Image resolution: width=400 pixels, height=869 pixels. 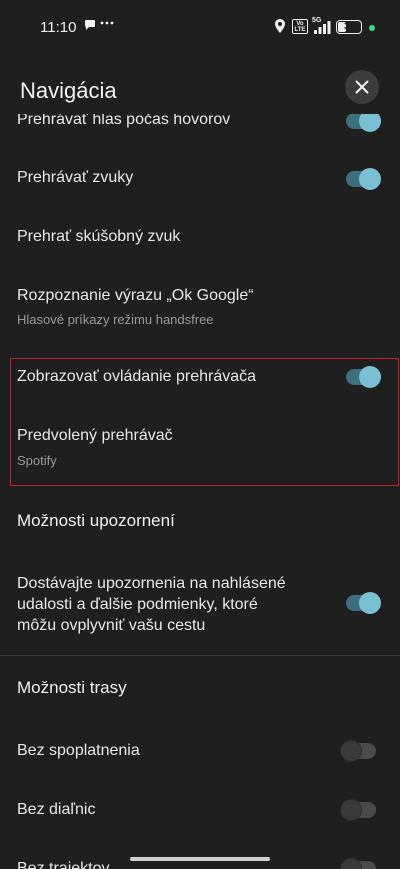 I want to click on setting-subtitle: Hlasové príkazy režimu handsfree, so click(x=115, y=319).